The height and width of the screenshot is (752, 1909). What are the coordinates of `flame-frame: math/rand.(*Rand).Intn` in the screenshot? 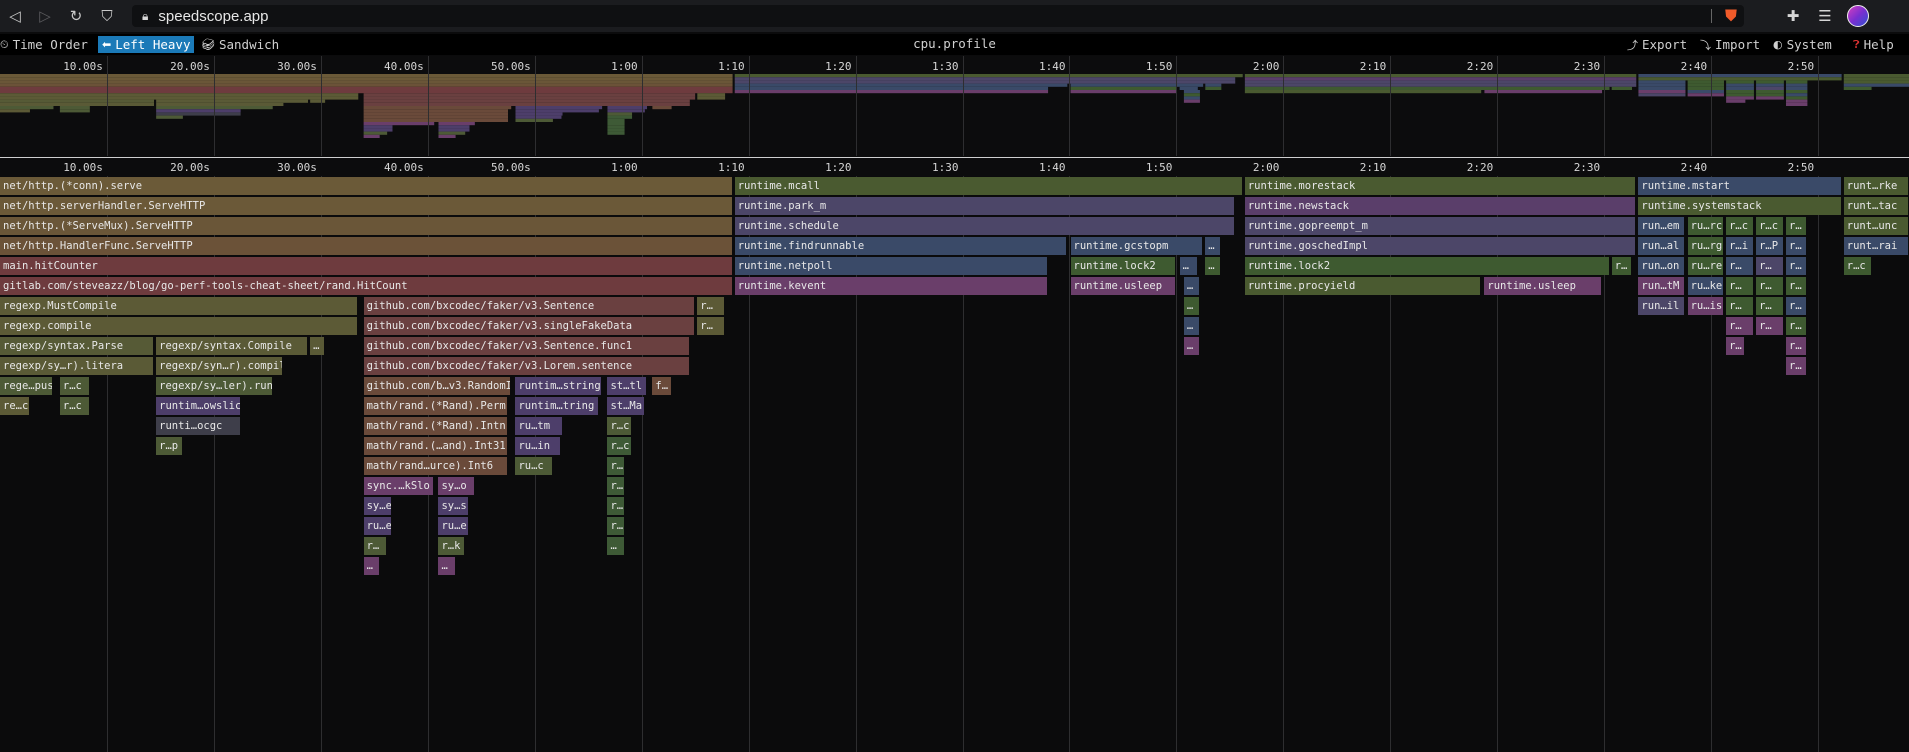 It's located at (435, 426).